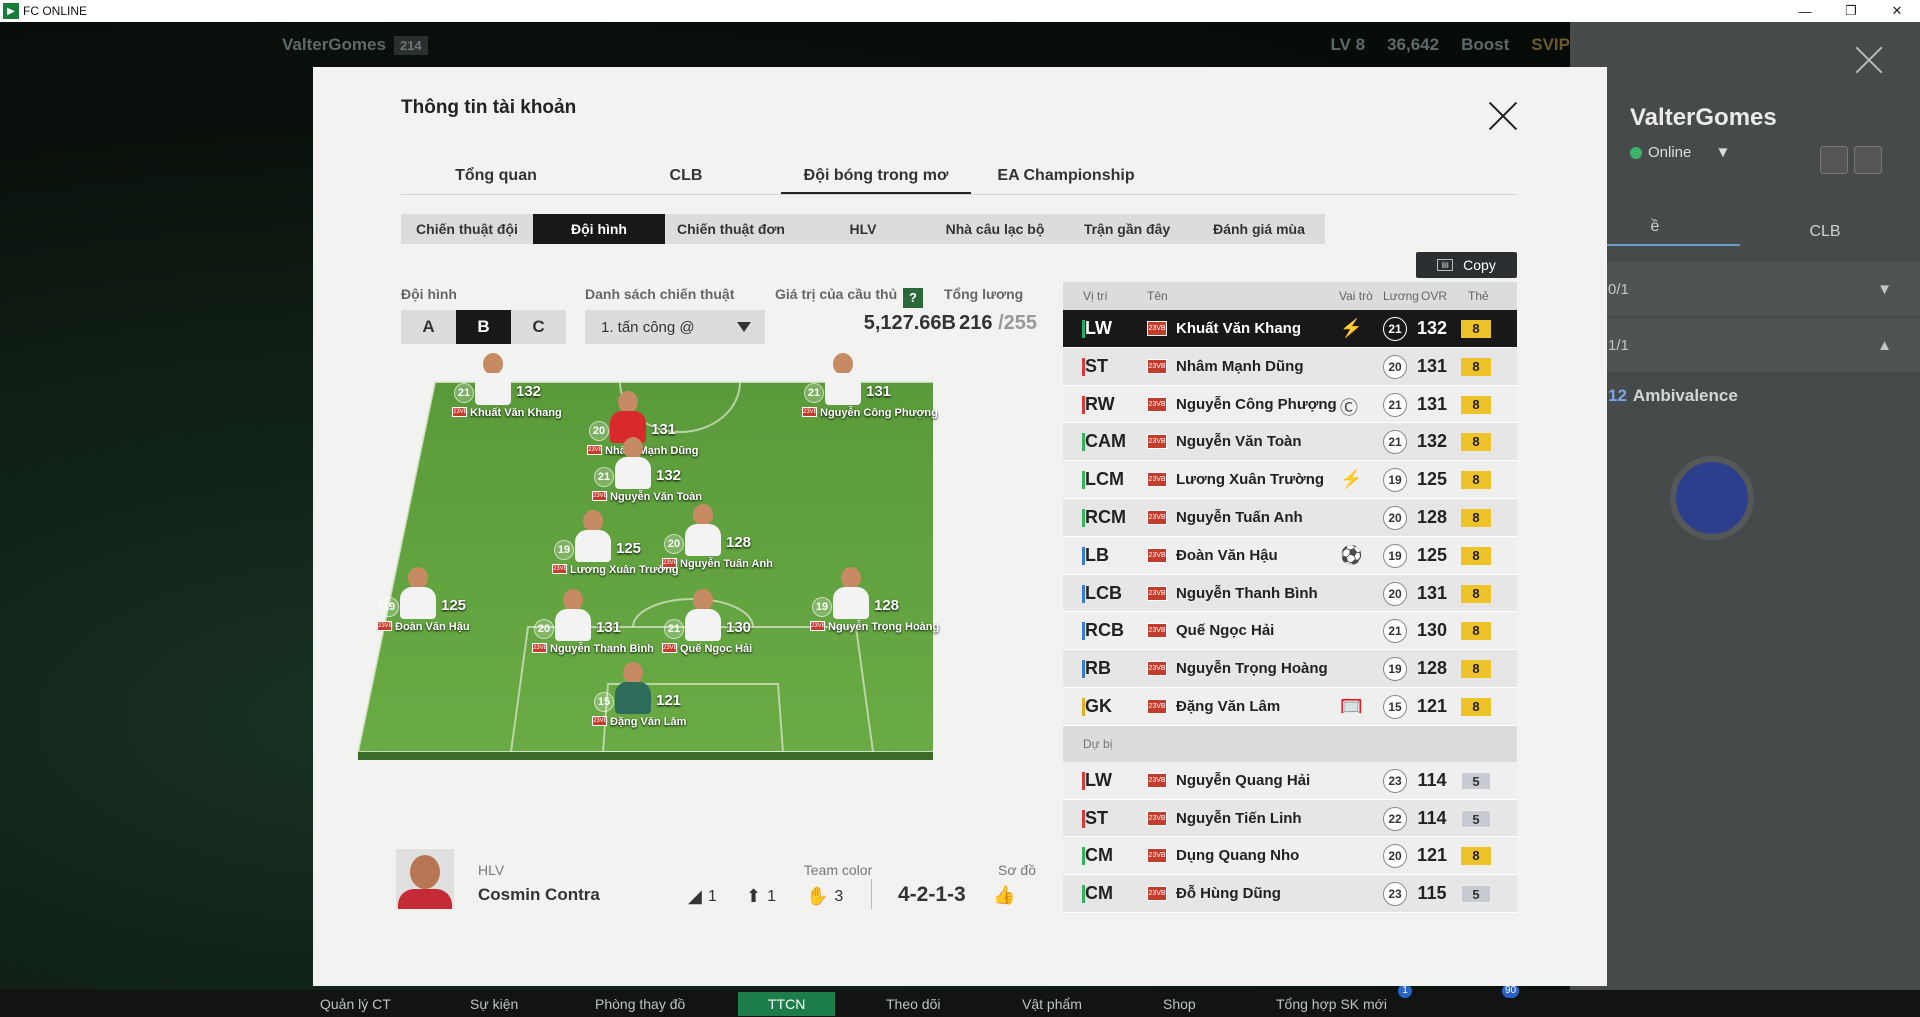 The width and height of the screenshot is (1920, 1017). Describe the element at coordinates (1805, 11) in the screenshot. I see `minimize-button: —` at that location.